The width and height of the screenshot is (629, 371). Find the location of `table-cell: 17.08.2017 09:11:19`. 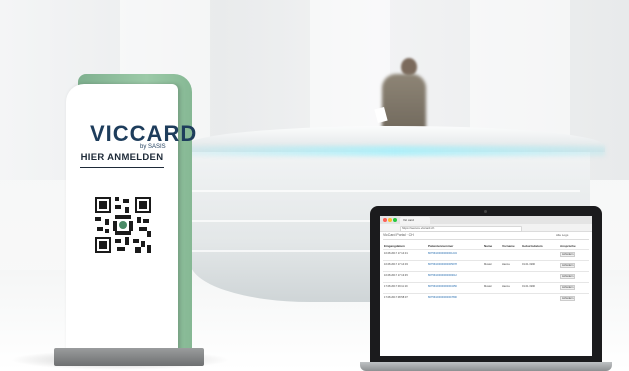

table-cell: 17.08.2017 09:11:19 is located at coordinates (396, 286).